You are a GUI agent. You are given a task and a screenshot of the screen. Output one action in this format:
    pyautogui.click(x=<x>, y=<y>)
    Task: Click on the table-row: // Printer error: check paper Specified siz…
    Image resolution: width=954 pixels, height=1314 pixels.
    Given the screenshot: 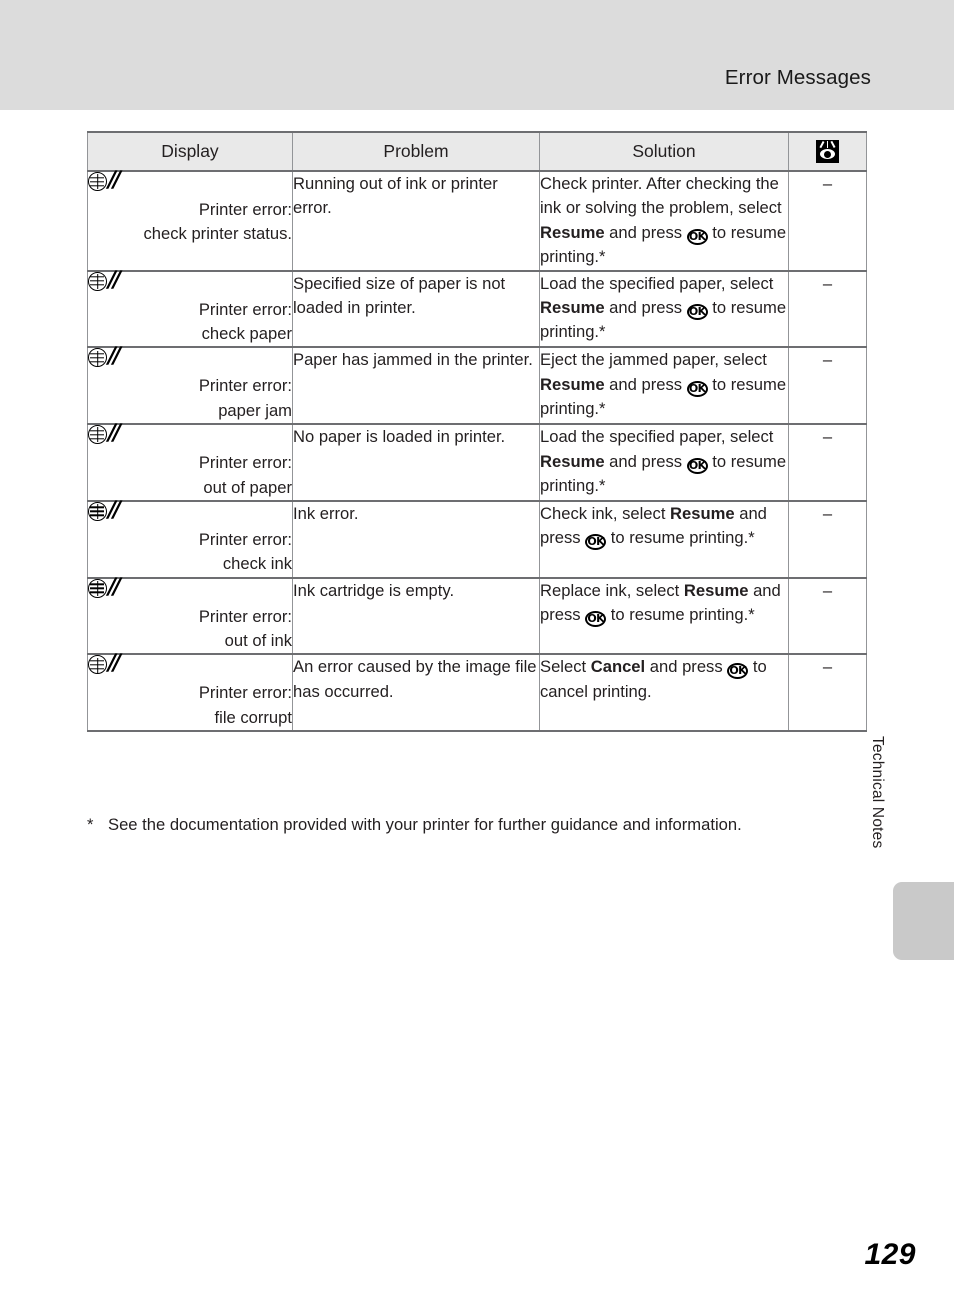 What is the action you would take?
    pyautogui.click(x=477, y=309)
    